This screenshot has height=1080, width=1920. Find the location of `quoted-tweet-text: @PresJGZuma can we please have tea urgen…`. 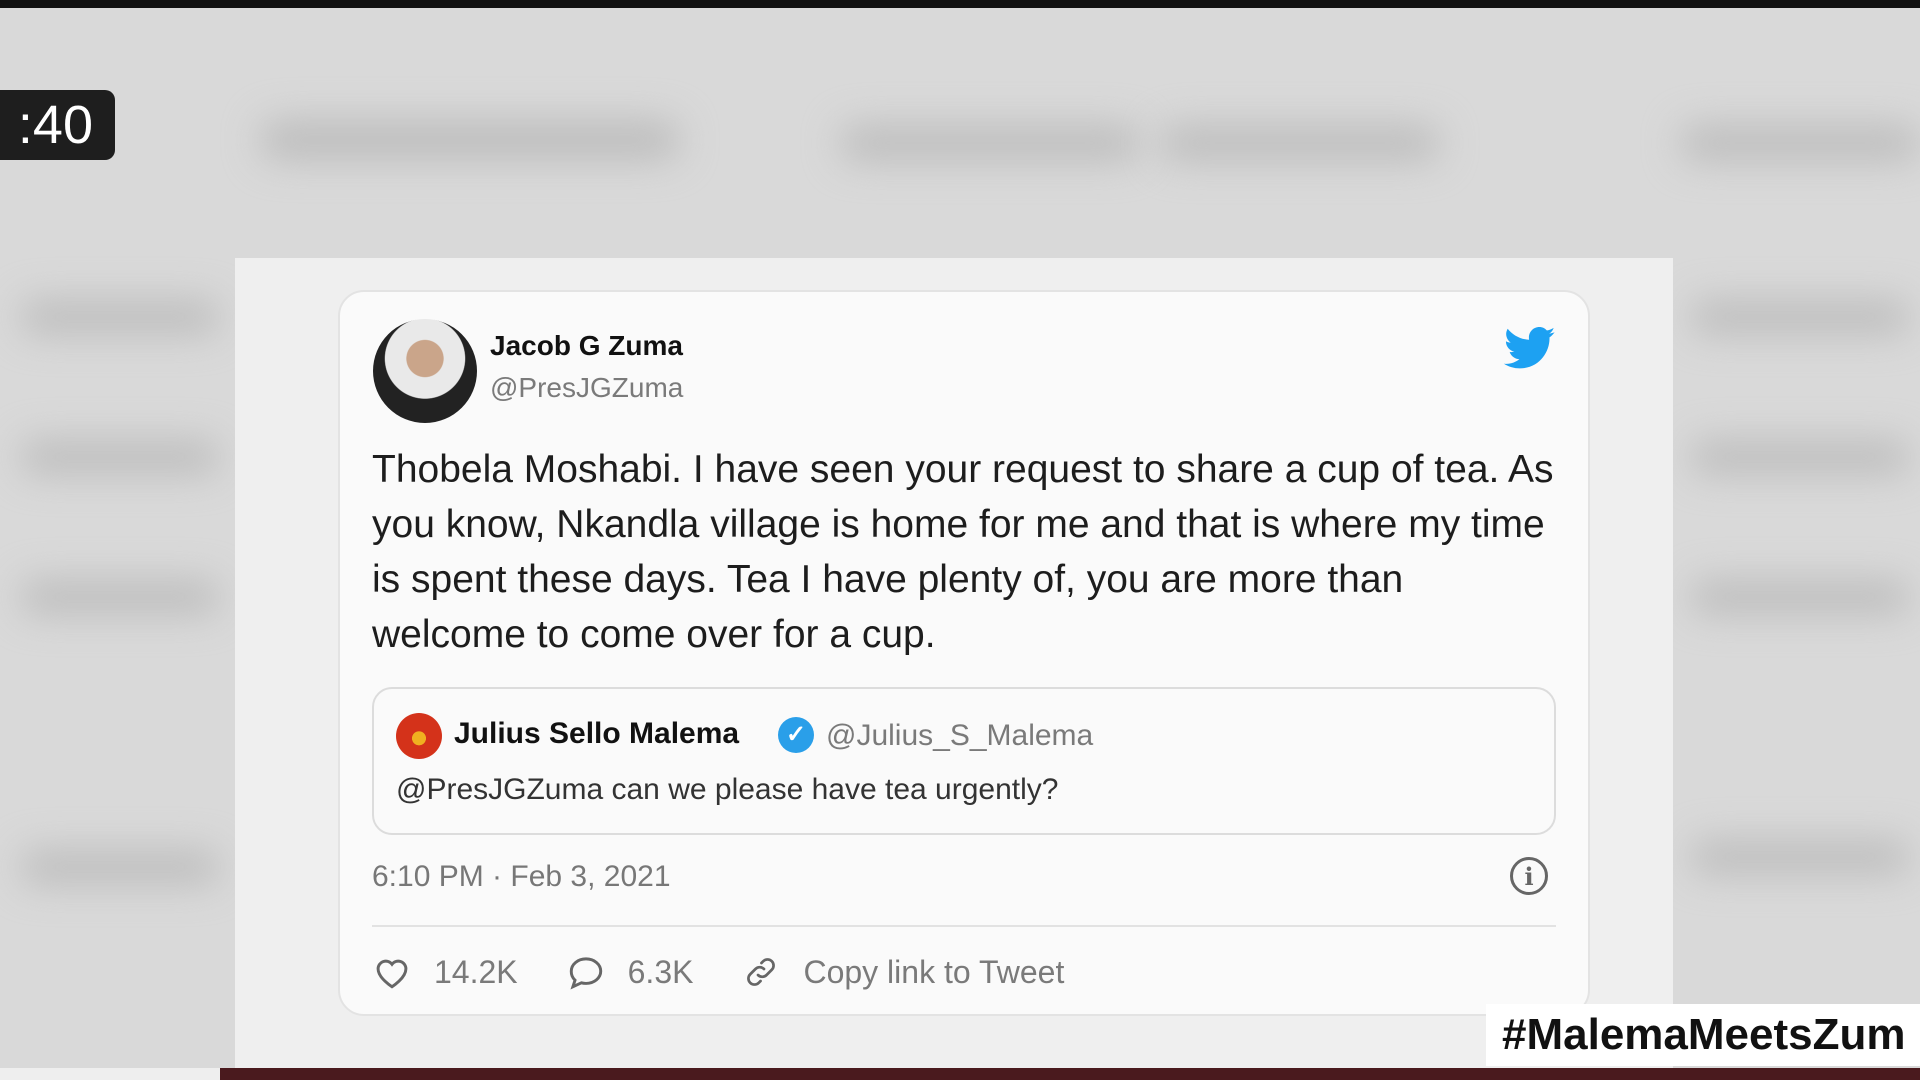

quoted-tweet-text: @PresJGZuma can we please have tea urgen… is located at coordinates (727, 789).